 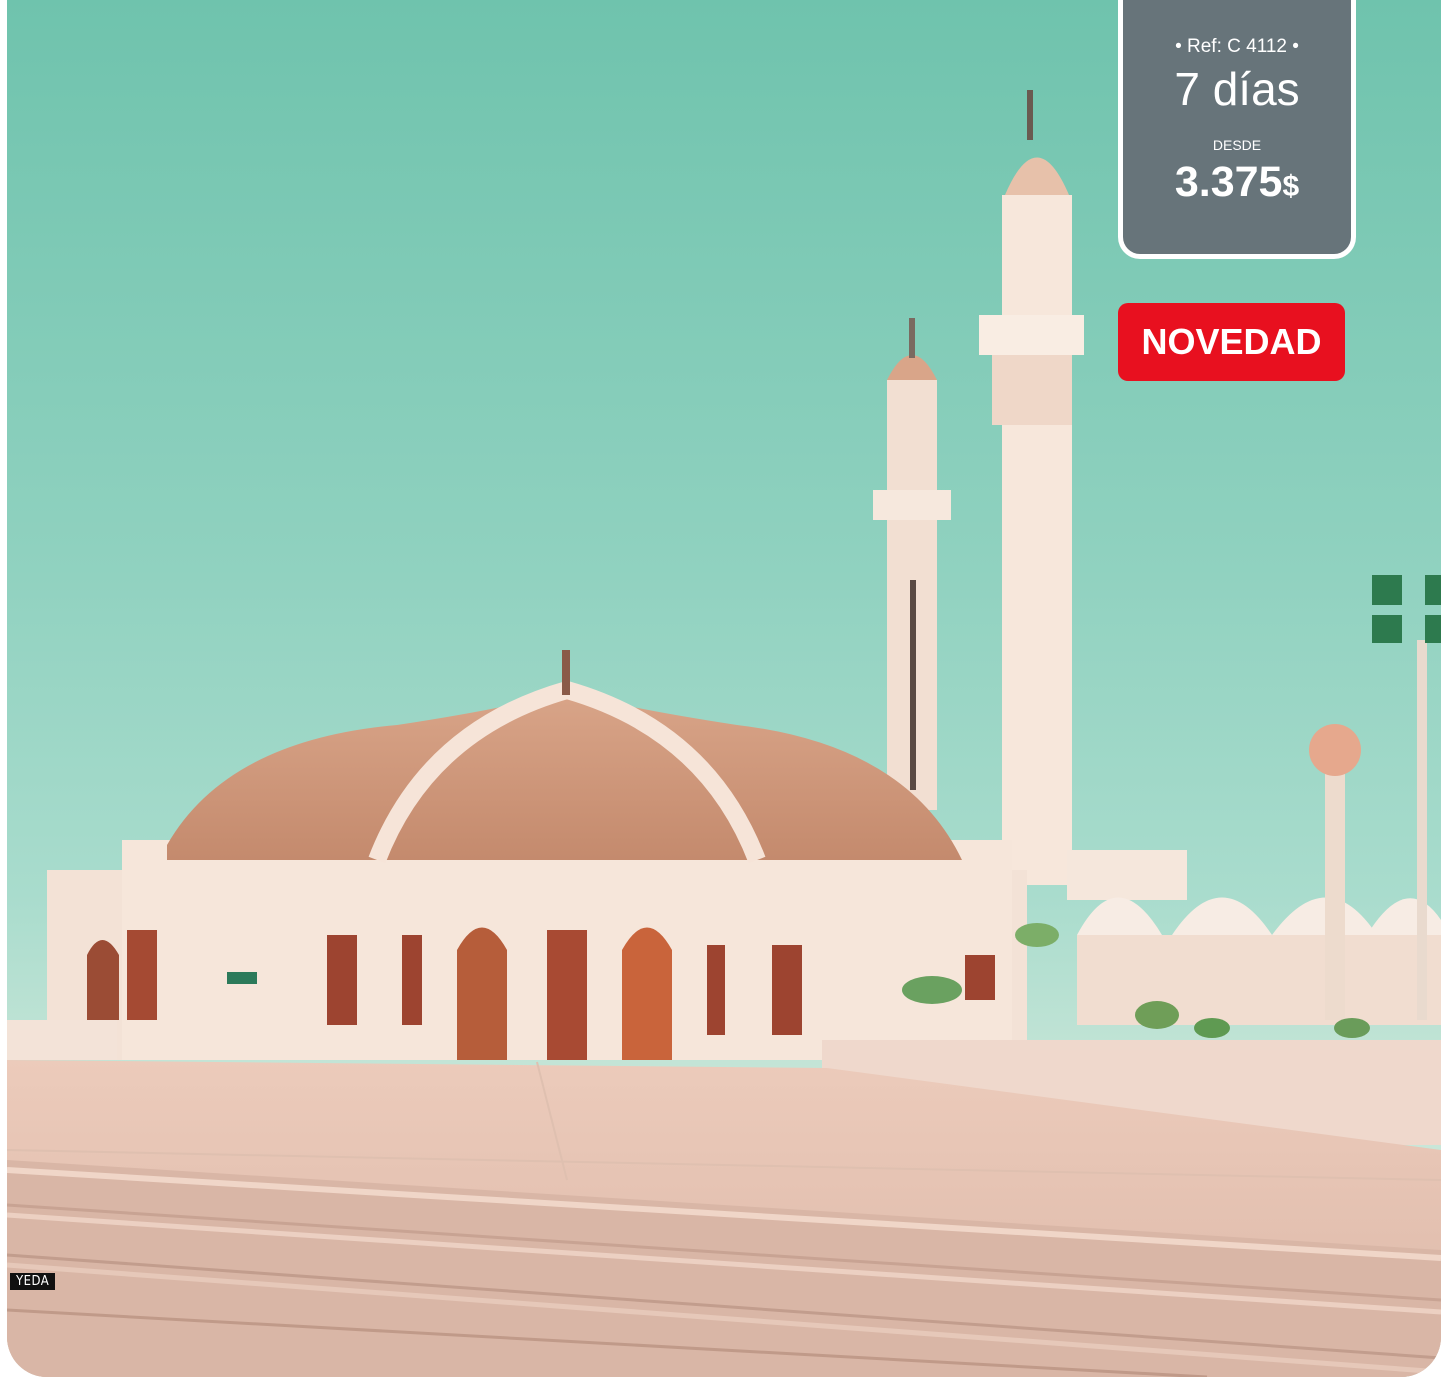 I want to click on price: 3.375$, so click(x=1237, y=182).